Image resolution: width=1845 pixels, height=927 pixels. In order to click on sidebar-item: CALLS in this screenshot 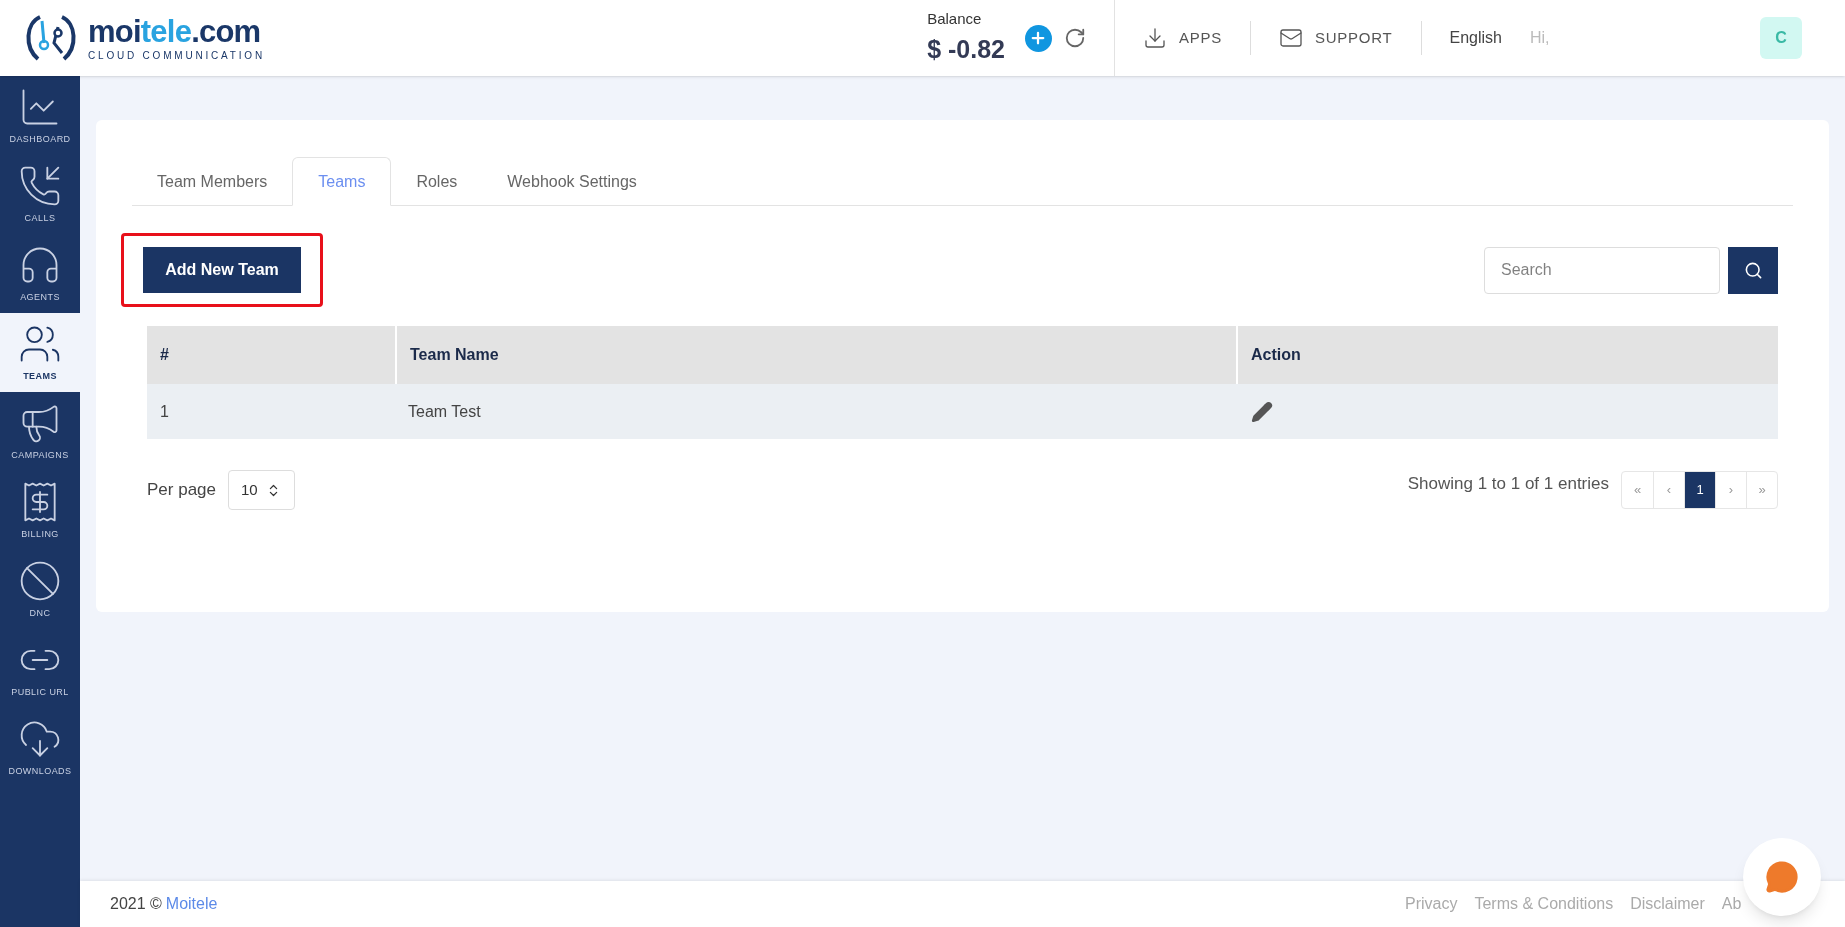, I will do `click(40, 194)`.